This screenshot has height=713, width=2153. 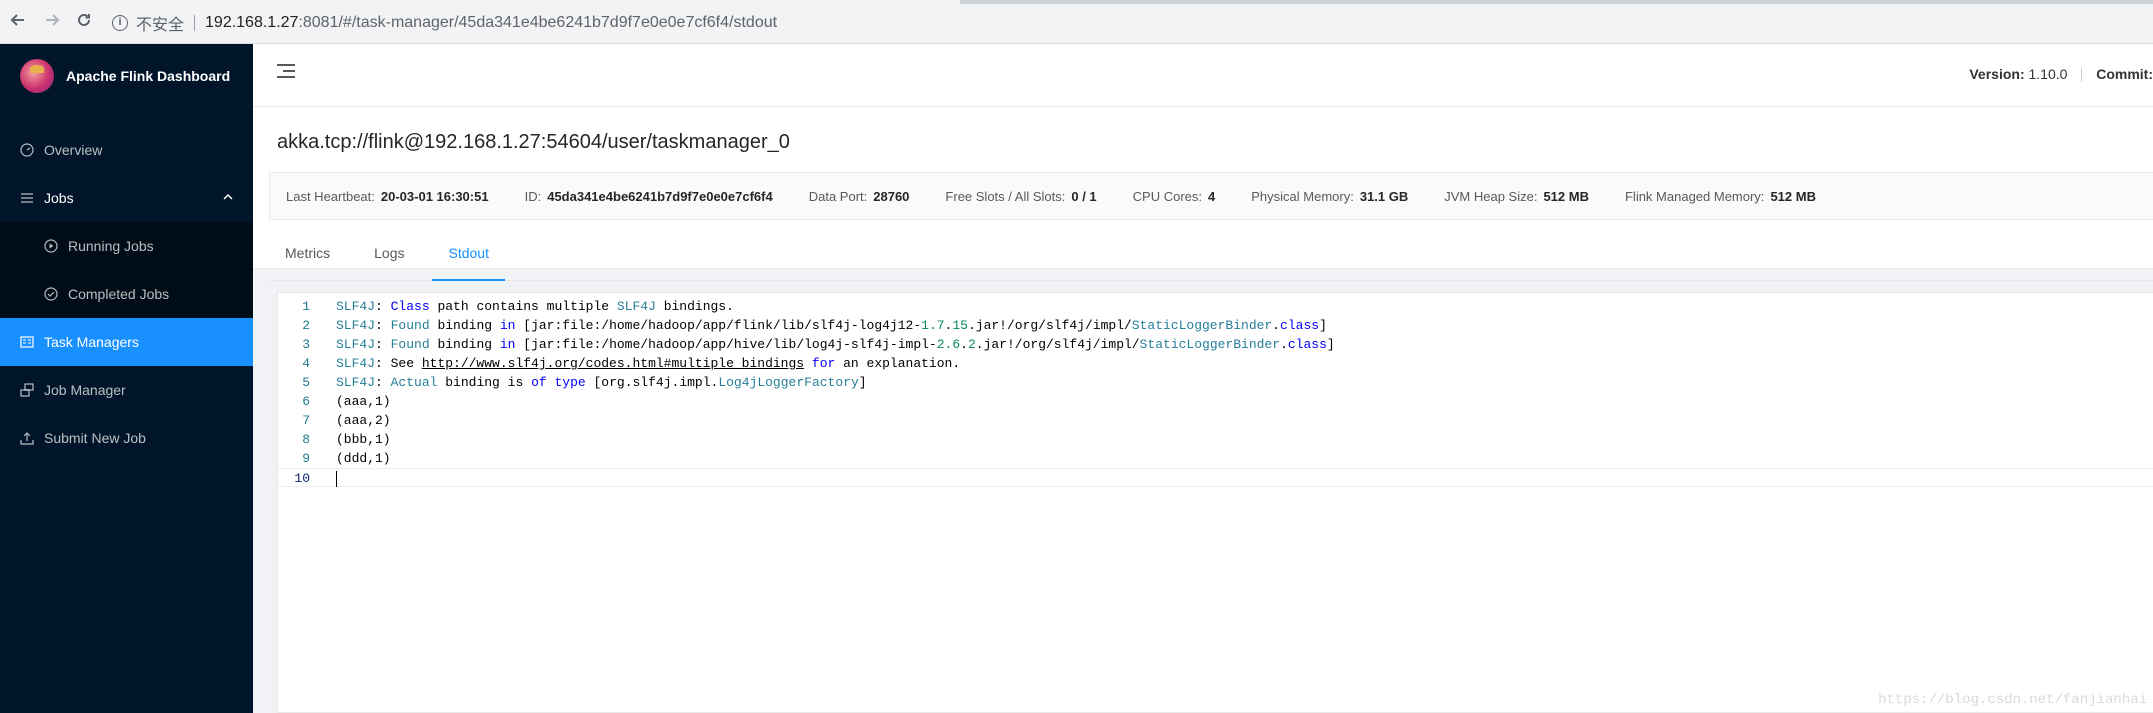 I want to click on code-line: 9 (ddd,1), so click(x=1215, y=458).